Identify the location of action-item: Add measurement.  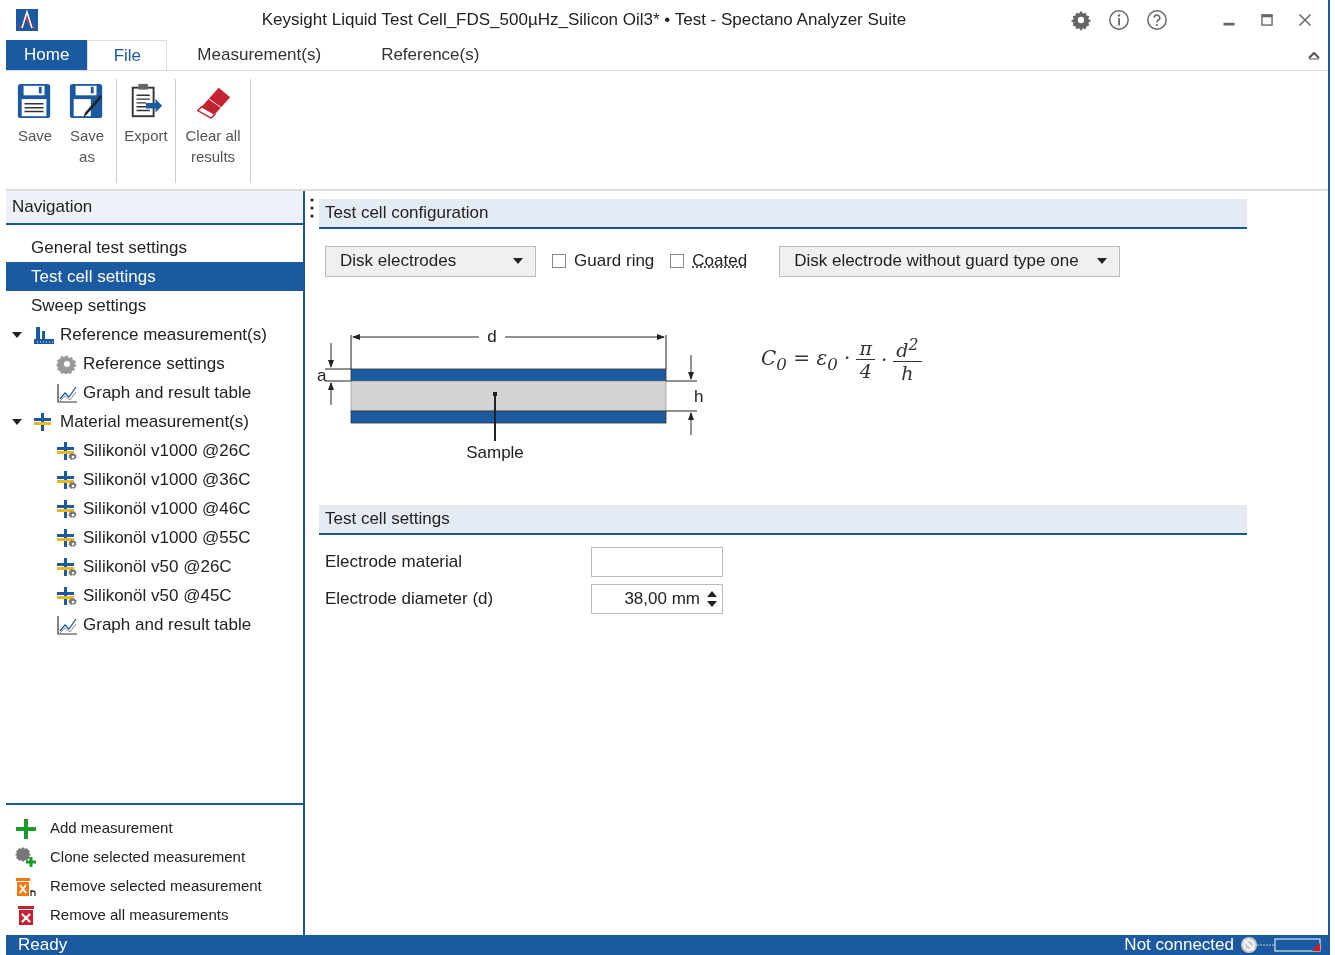
(154, 827).